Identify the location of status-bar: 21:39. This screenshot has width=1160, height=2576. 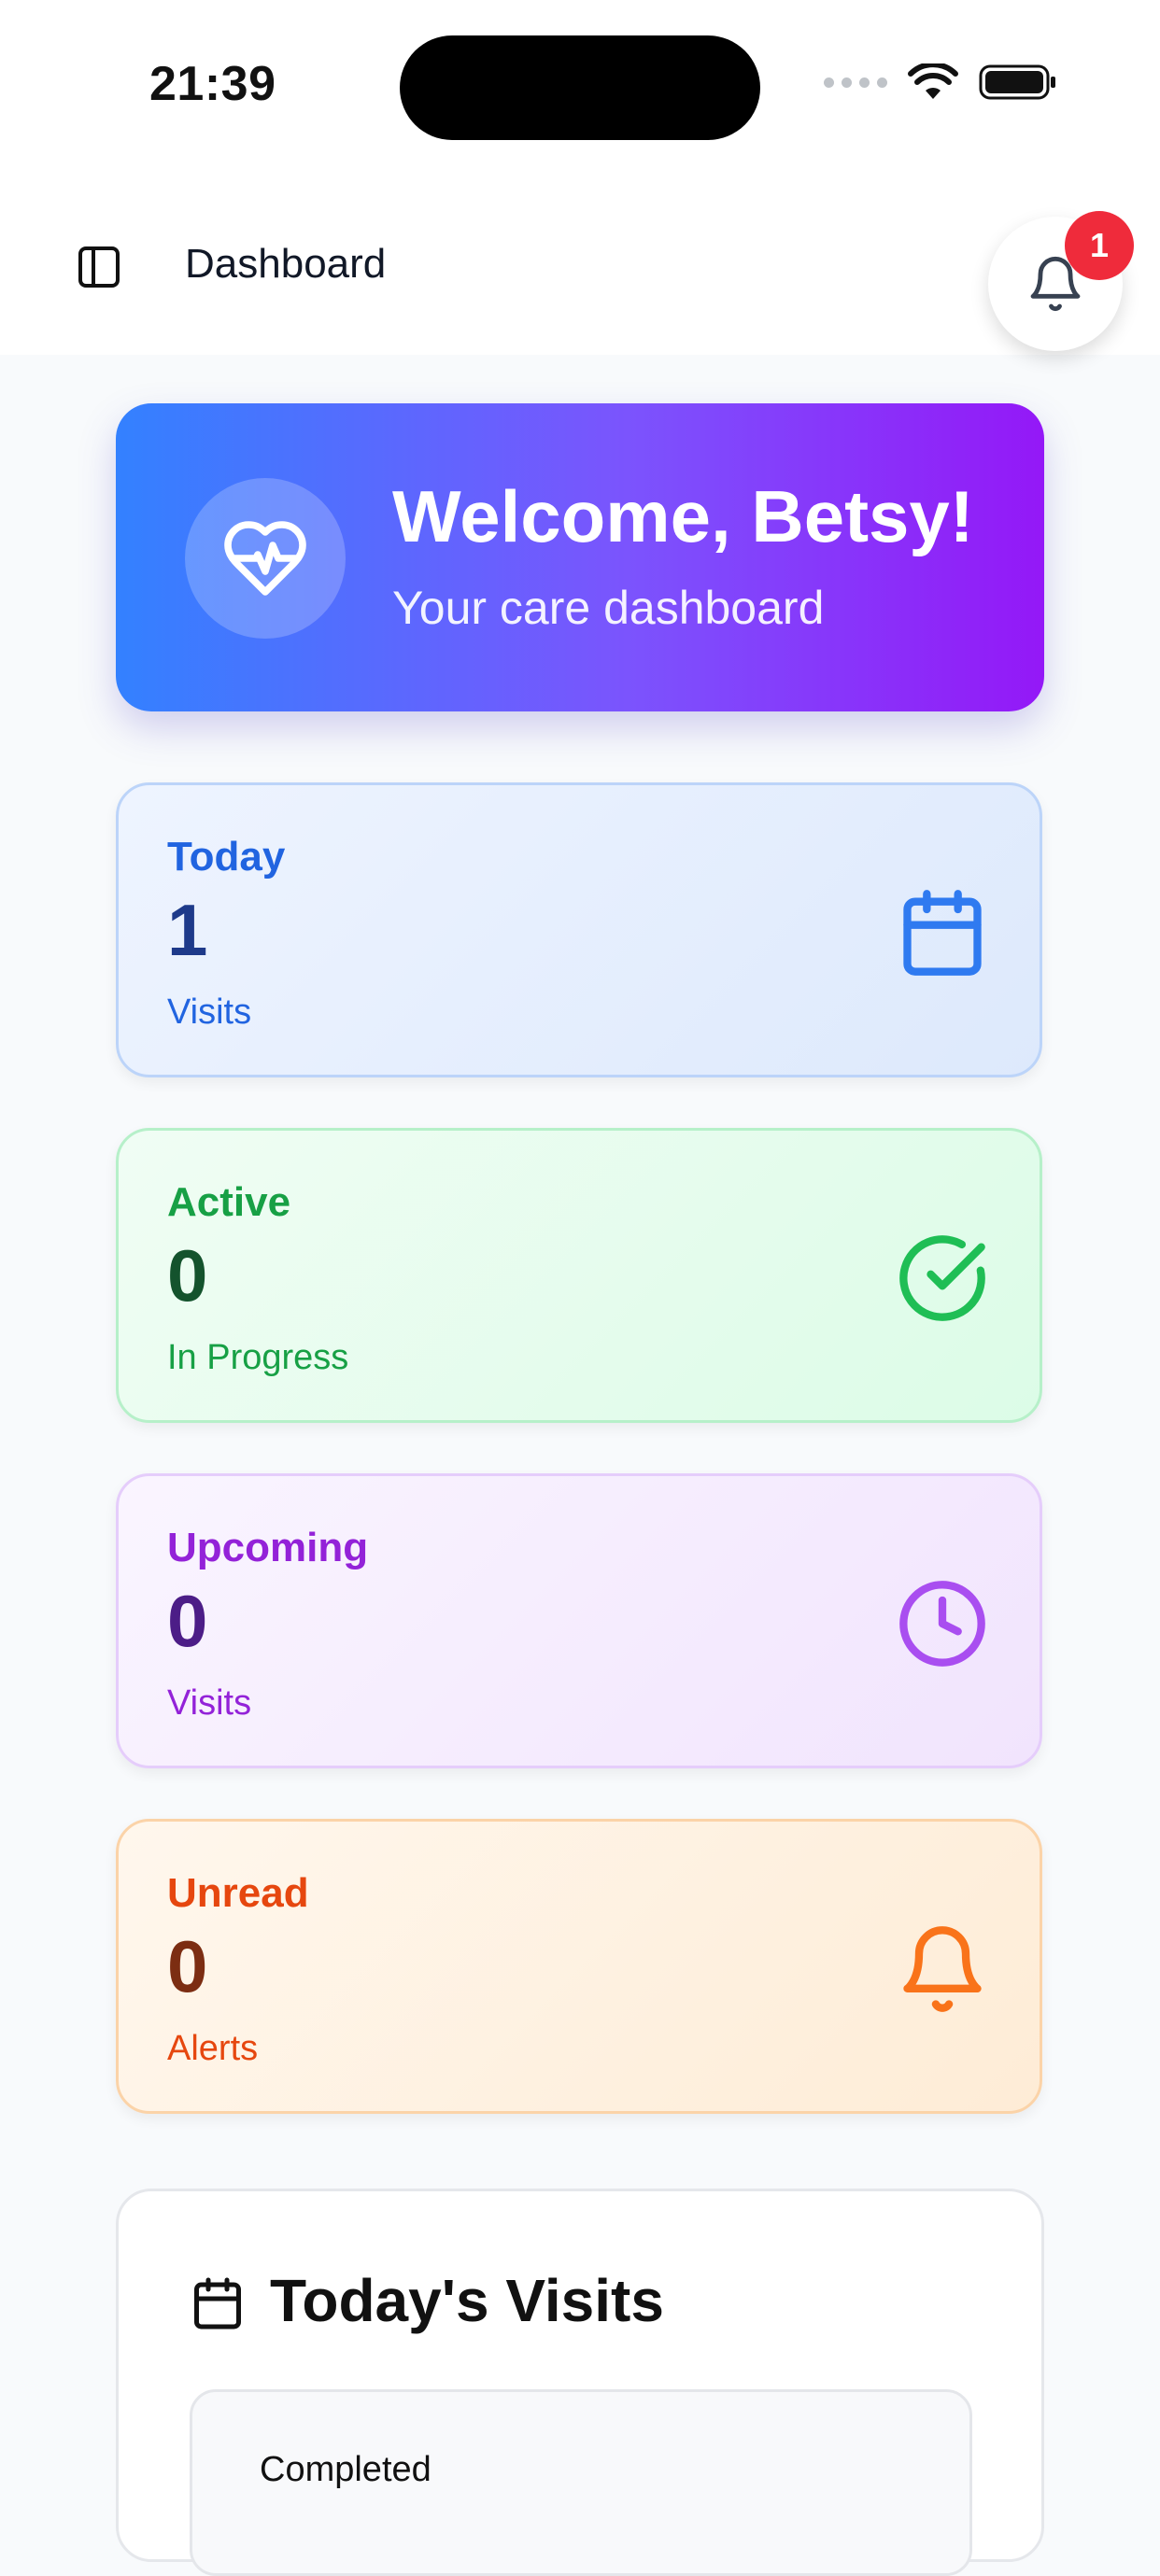
(580, 88).